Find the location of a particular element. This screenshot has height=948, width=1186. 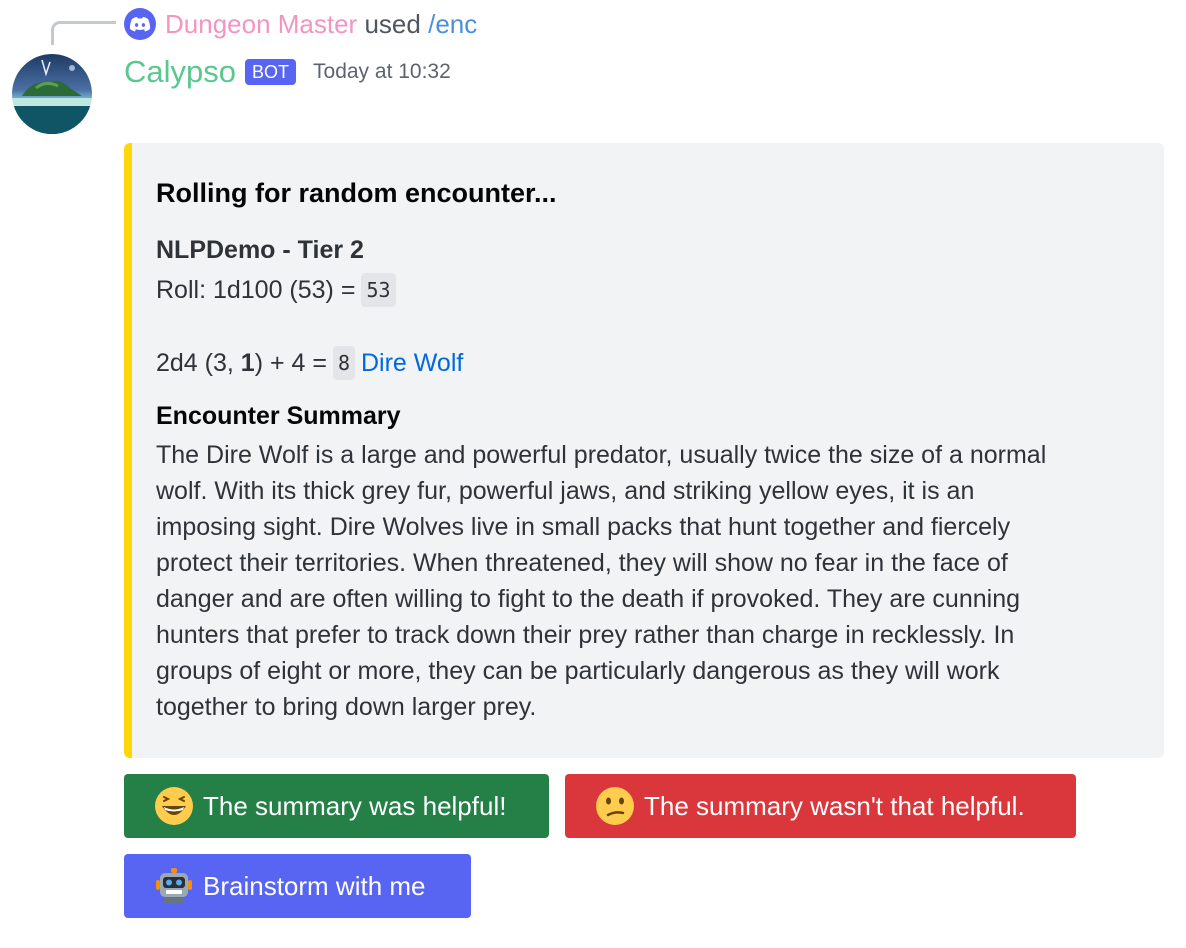

timestamp: Today at 10:32 is located at coordinates (382, 71).